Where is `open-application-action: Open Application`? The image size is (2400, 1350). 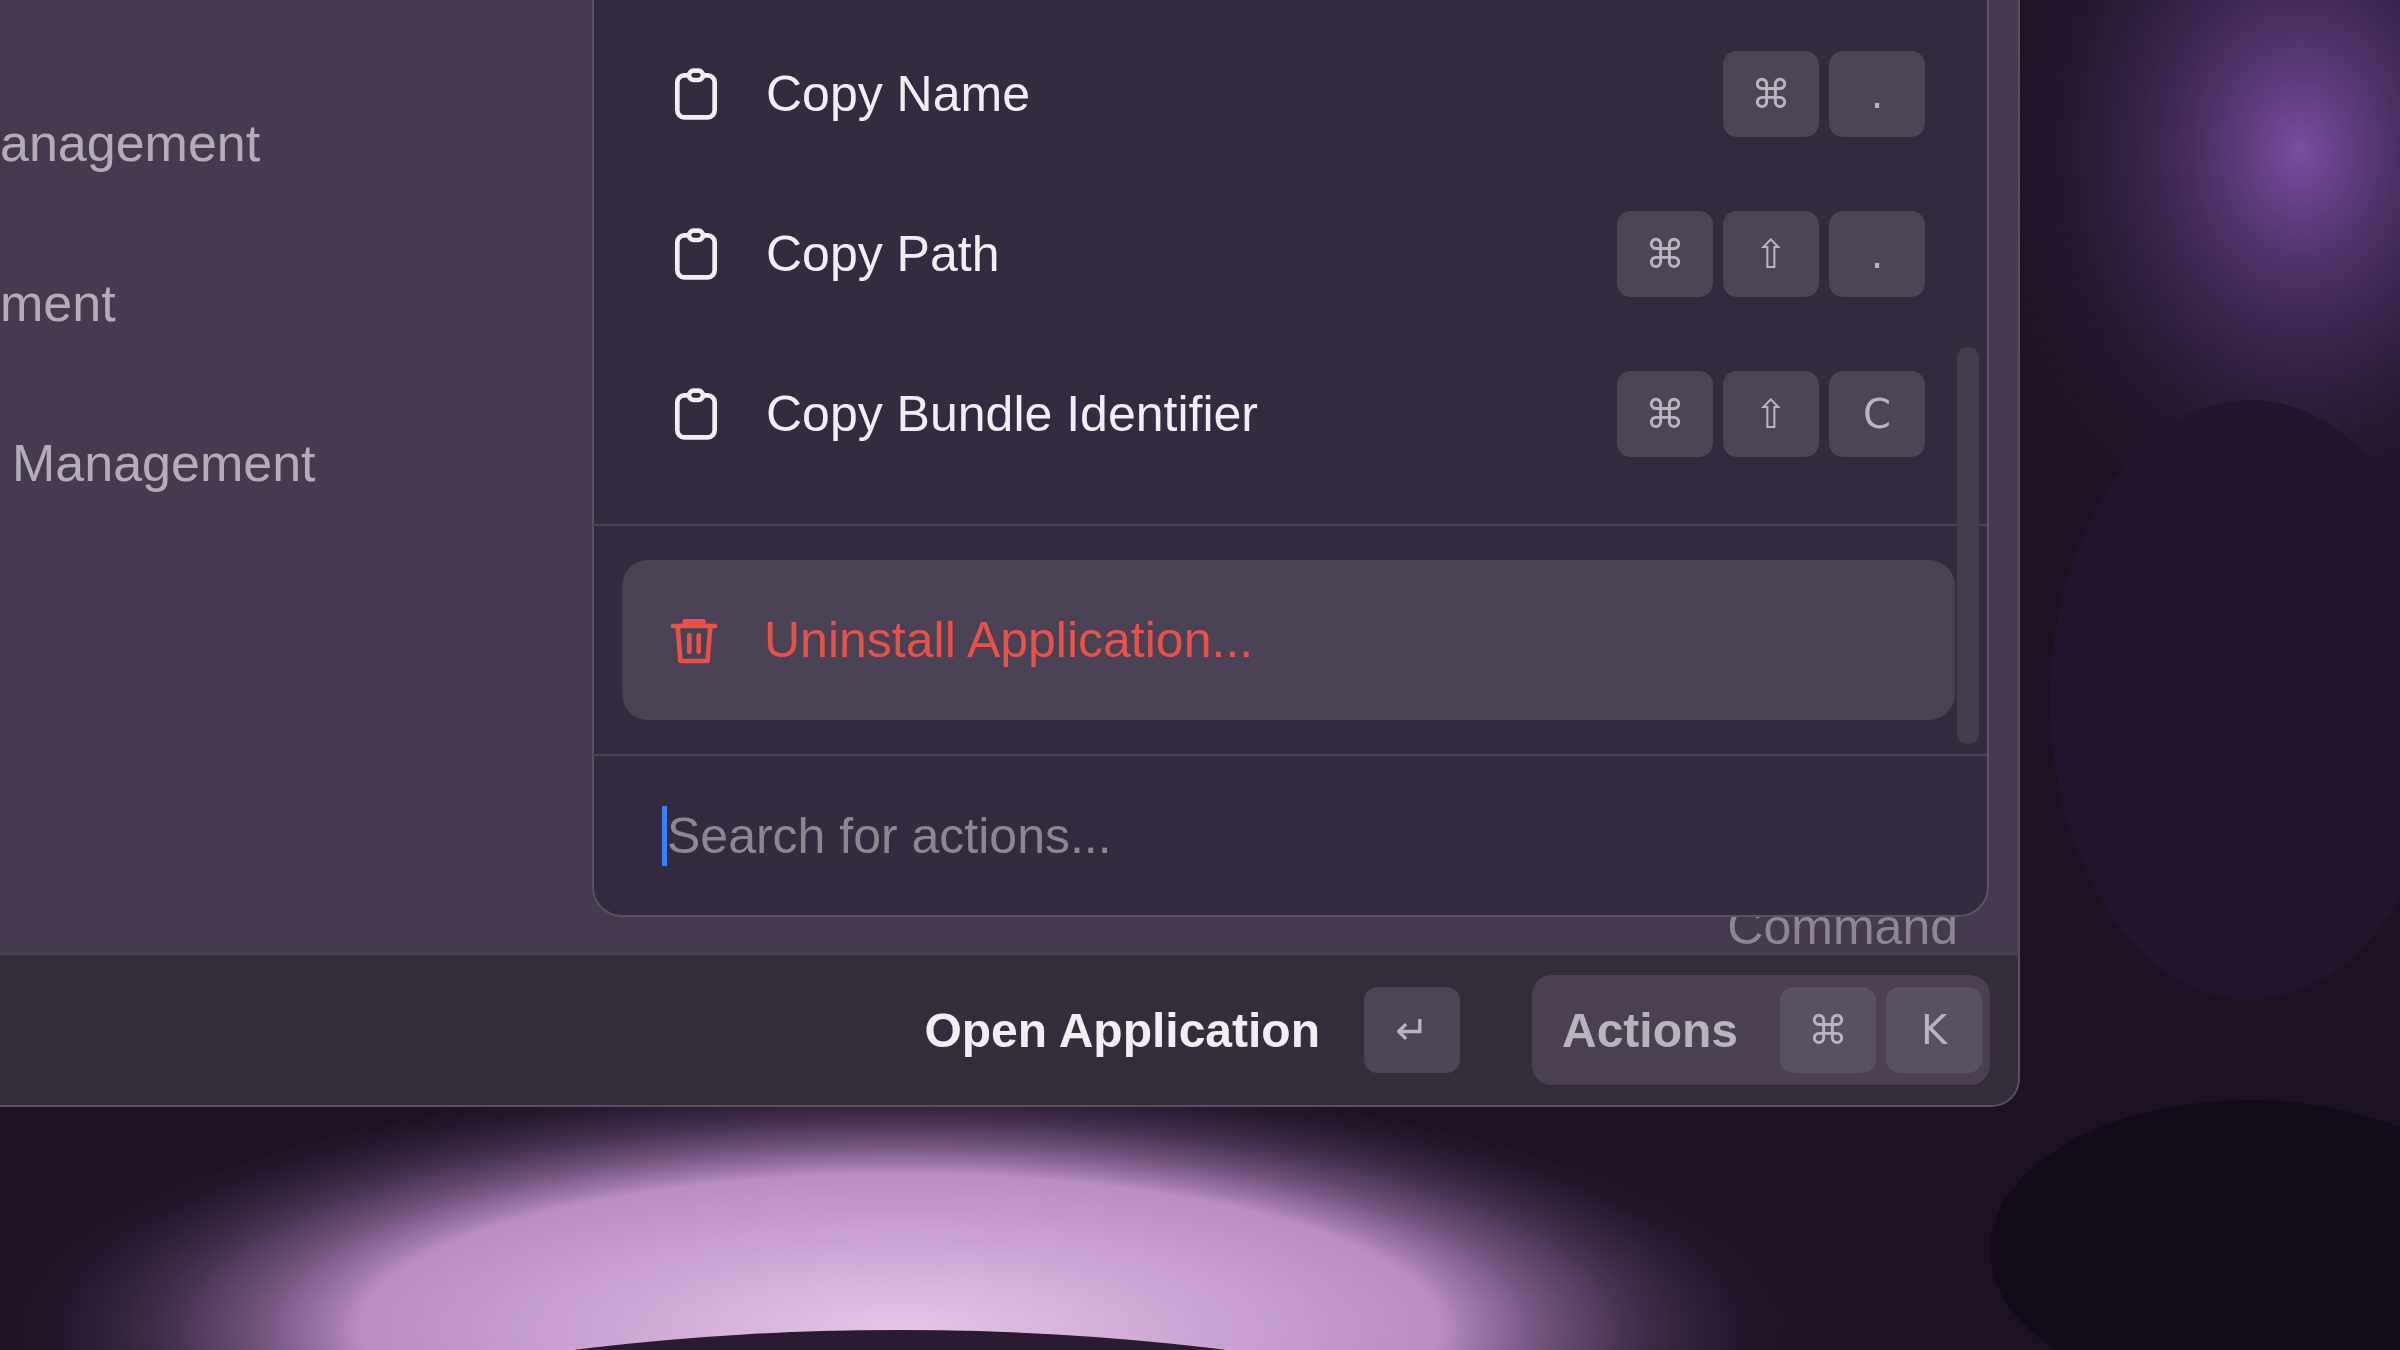
open-application-action: Open Application is located at coordinates (1122, 1030).